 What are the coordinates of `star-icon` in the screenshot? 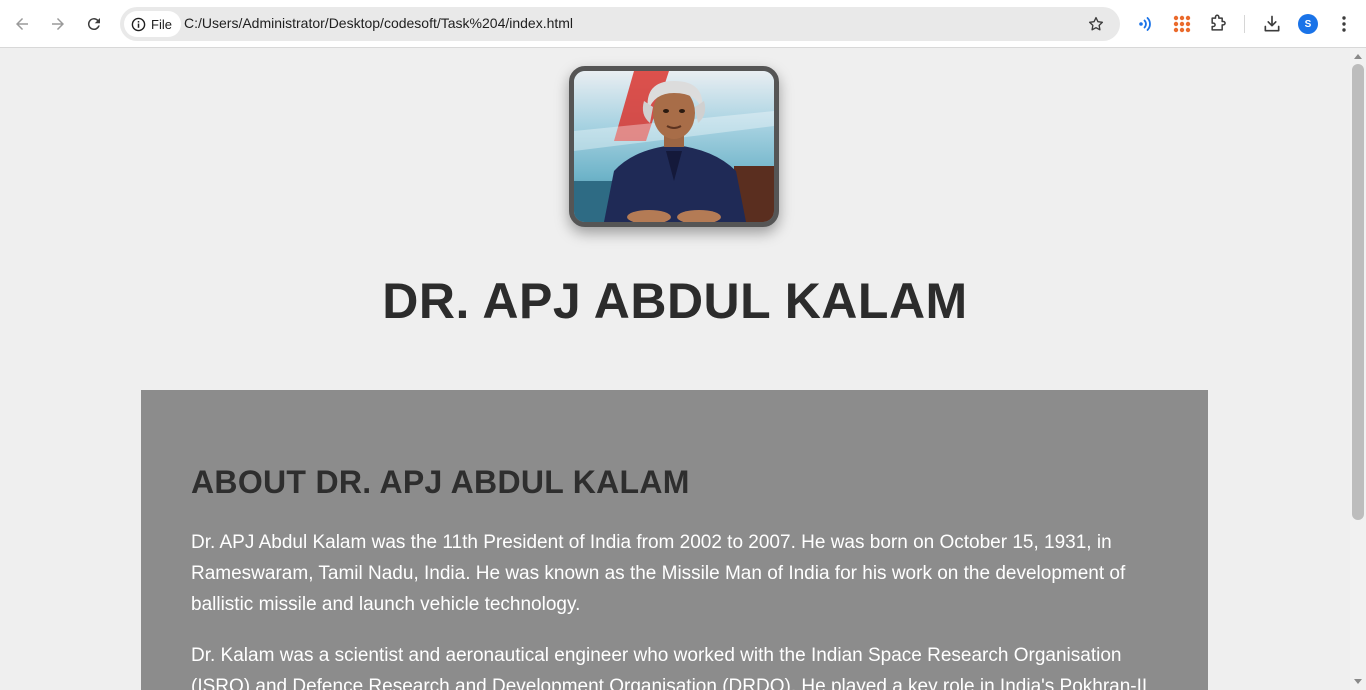 It's located at (1096, 23).